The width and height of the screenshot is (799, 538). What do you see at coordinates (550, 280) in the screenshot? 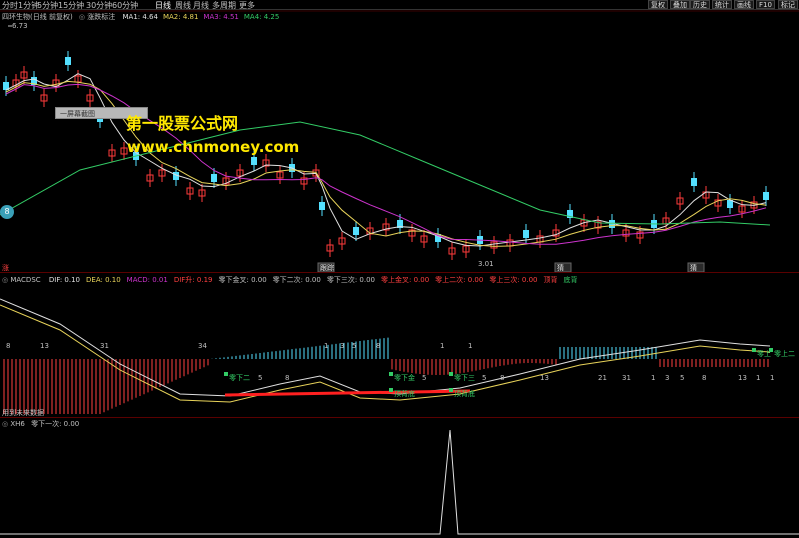
I see `macd-value: 顶背` at bounding box center [550, 280].